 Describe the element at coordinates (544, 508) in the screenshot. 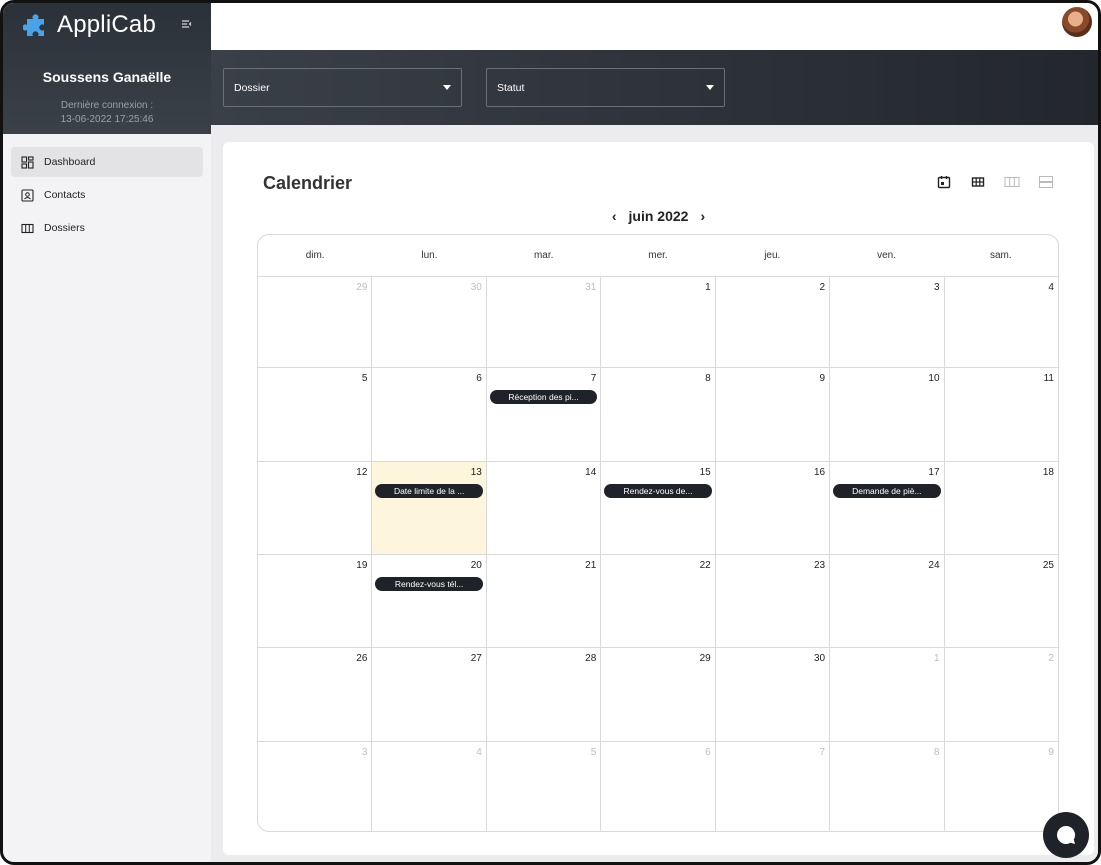

I see `calendar-day-cell: 14` at that location.